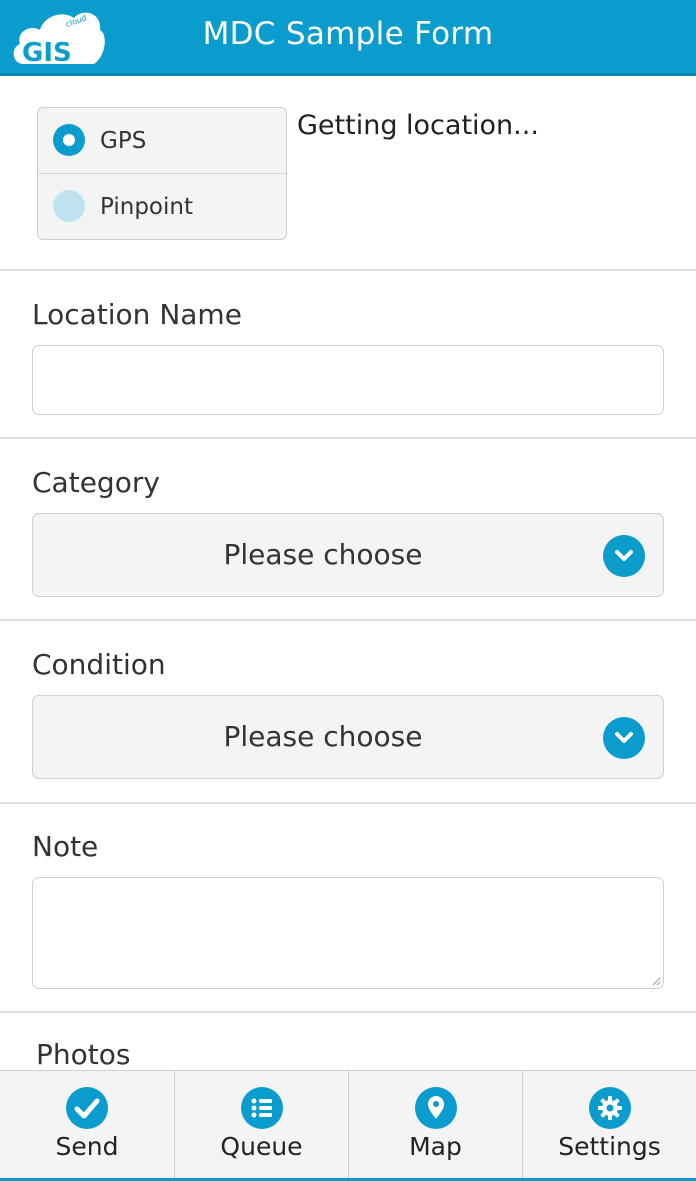 This screenshot has width=696, height=1181. What do you see at coordinates (609, 1108) in the screenshot?
I see `gear-icon` at bounding box center [609, 1108].